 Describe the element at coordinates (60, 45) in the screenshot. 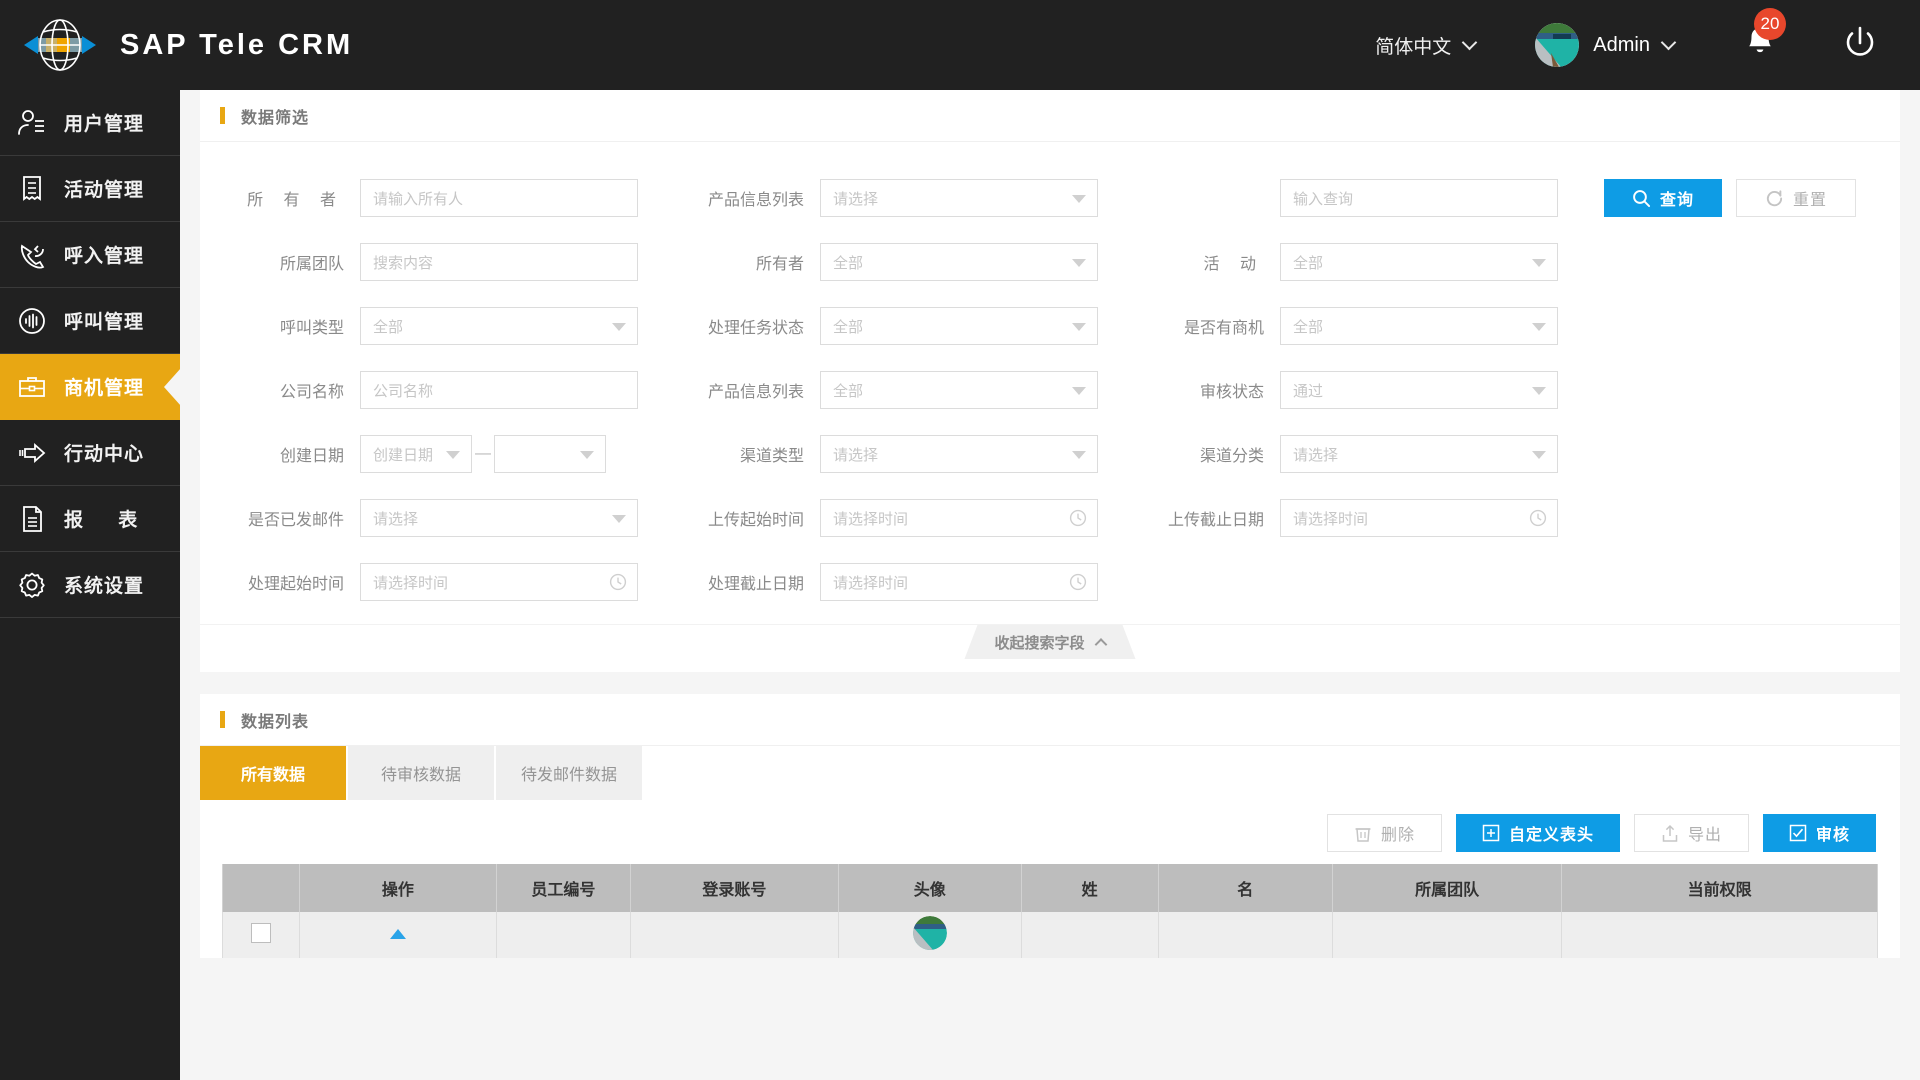

I see `globe-logo-icon` at that location.